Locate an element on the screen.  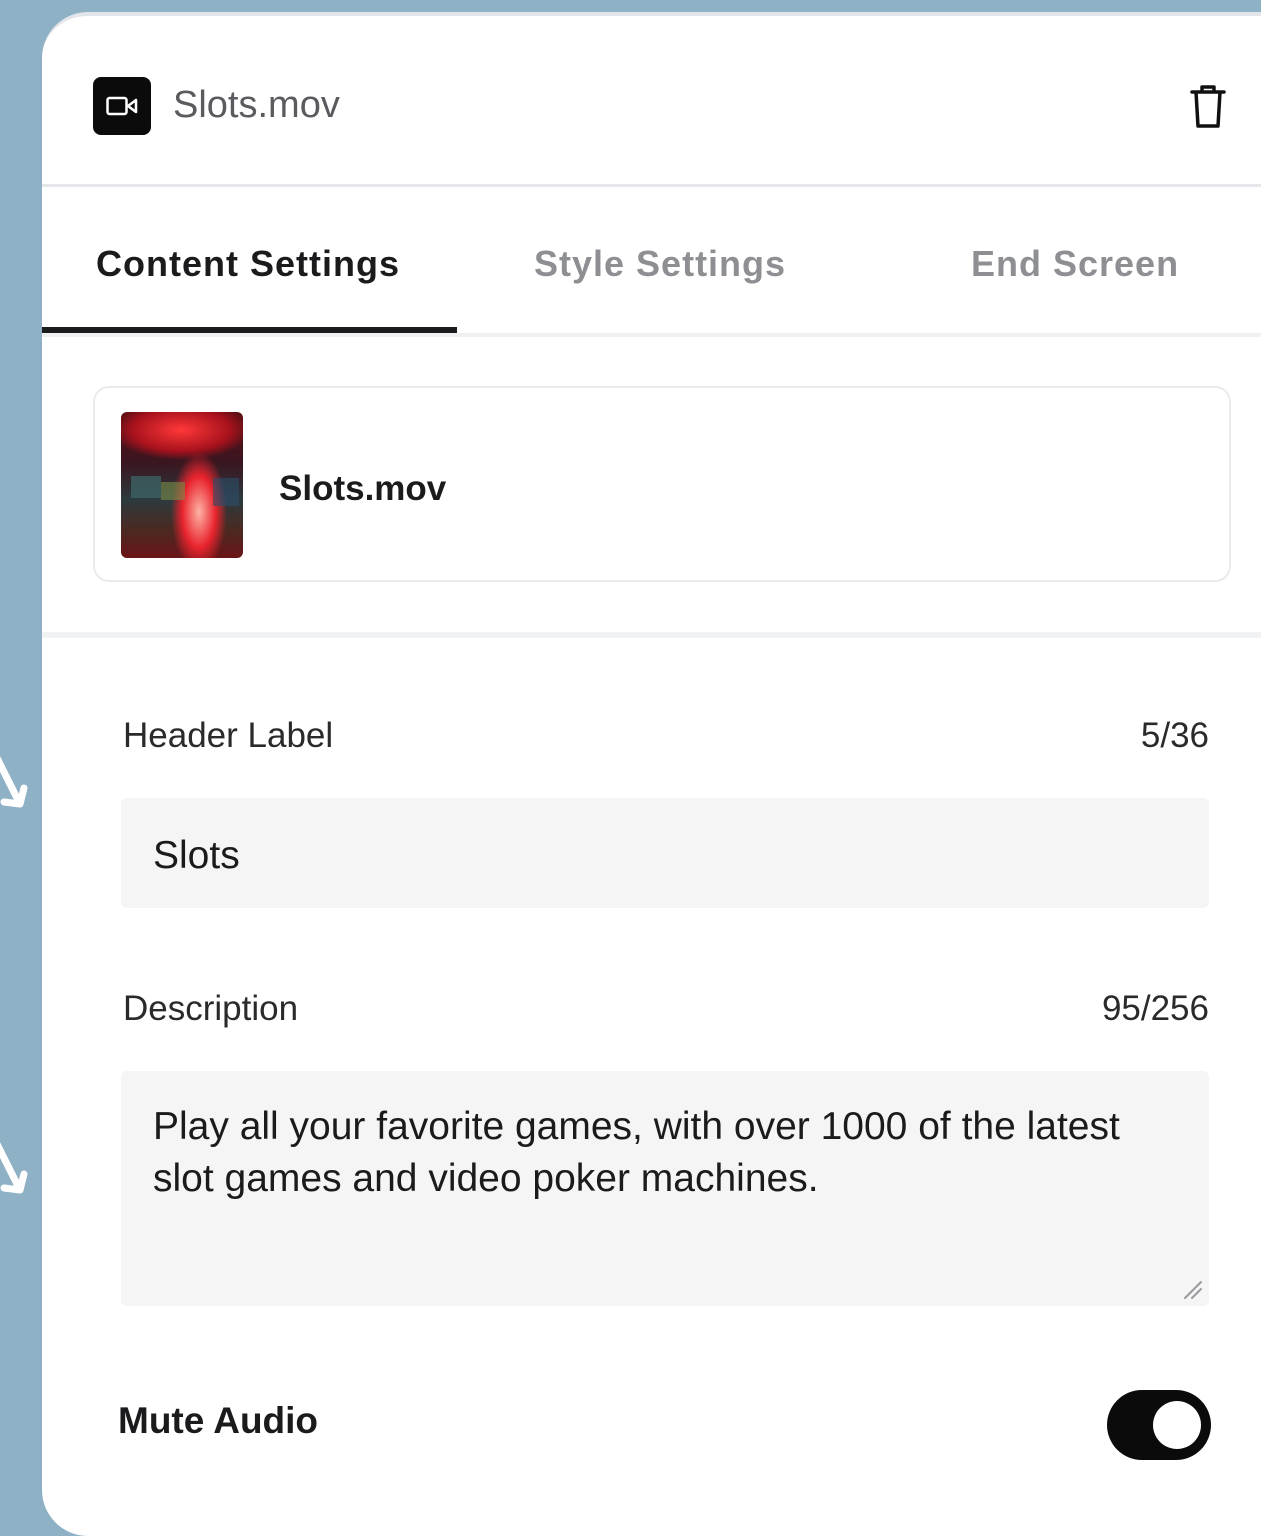
header-label-counter: 5/36 is located at coordinates (1174, 735).